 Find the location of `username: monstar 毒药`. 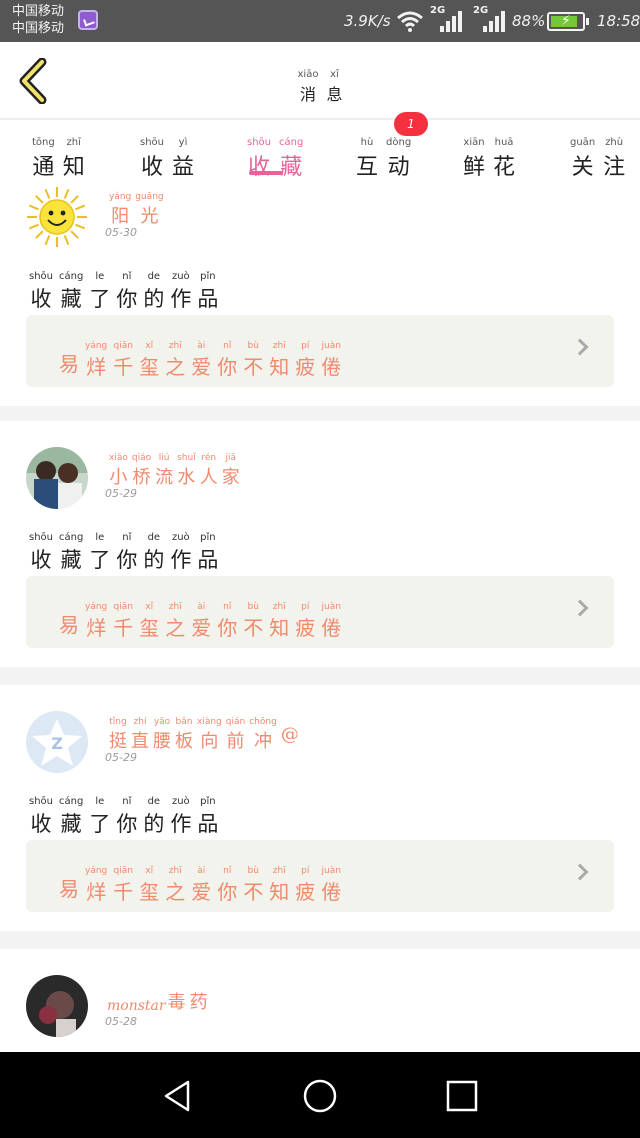

username: monstar 毒药 is located at coordinates (158, 995).